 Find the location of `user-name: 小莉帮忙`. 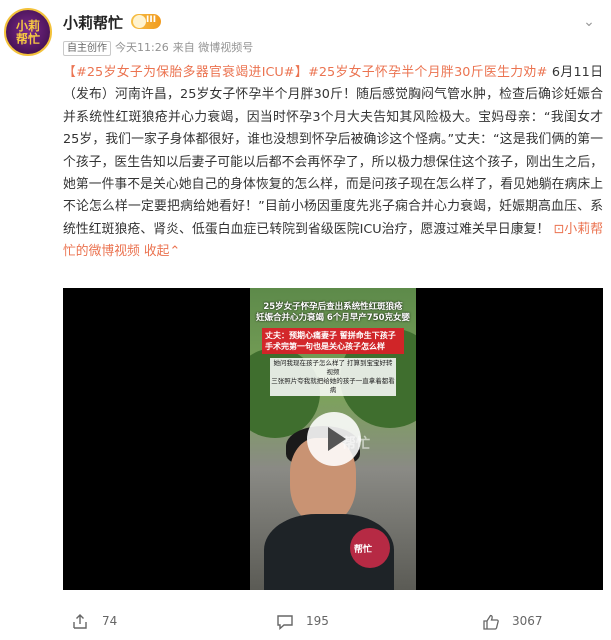

user-name: 小莉帮忙 is located at coordinates (93, 22).